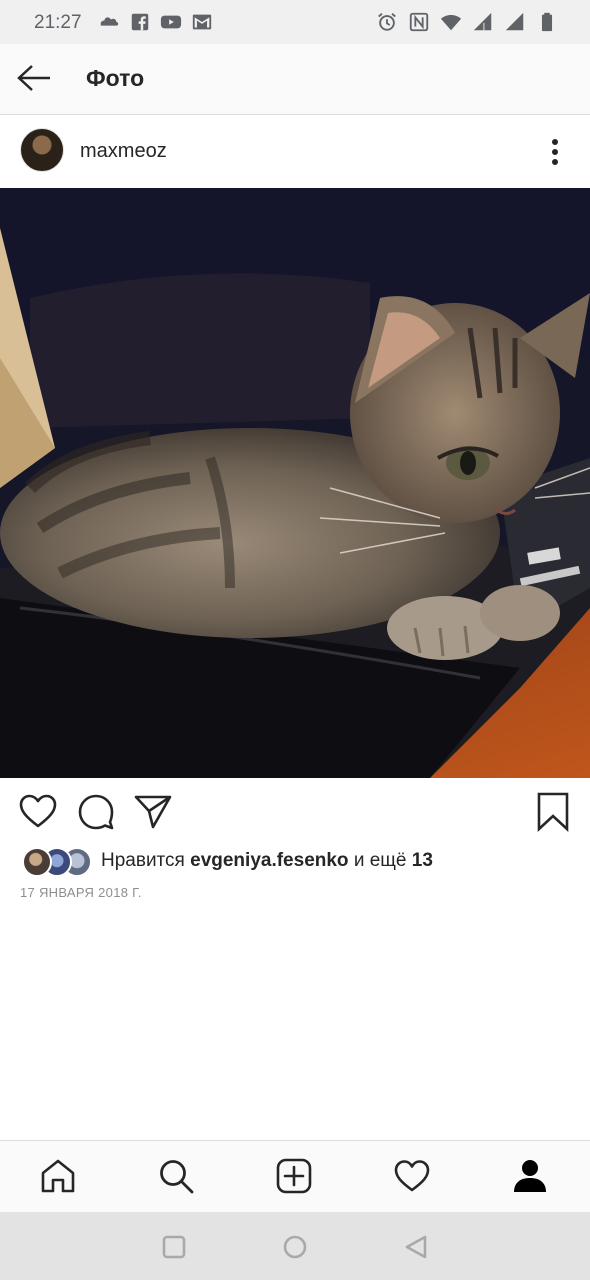 This screenshot has width=590, height=1280. I want to click on share-icon, so click(153, 812).